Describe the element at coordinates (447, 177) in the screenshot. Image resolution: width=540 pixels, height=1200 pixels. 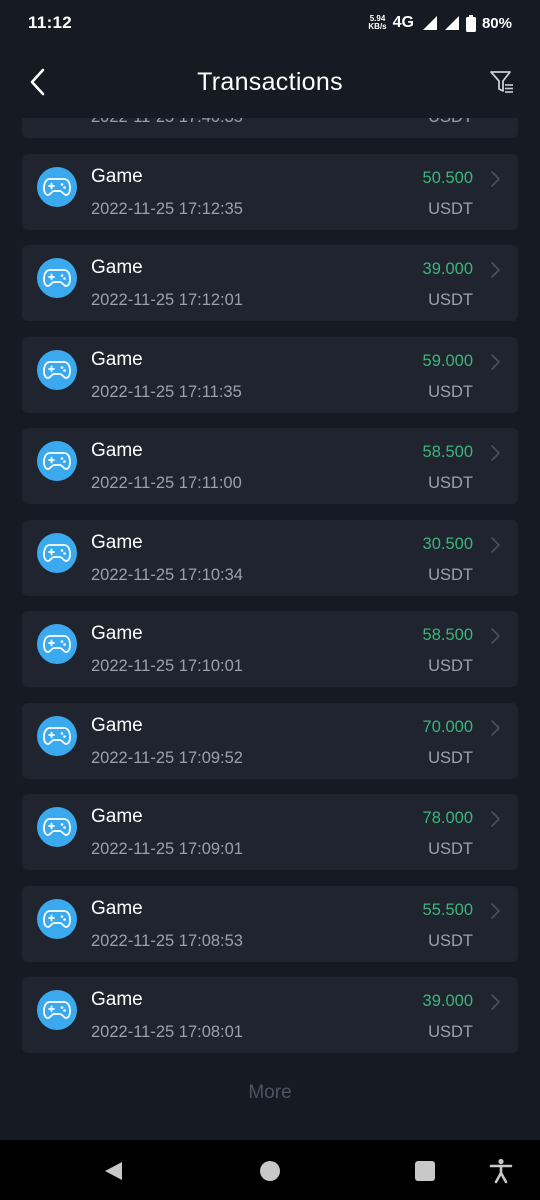
I see `transaction-amount: 50.500` at that location.